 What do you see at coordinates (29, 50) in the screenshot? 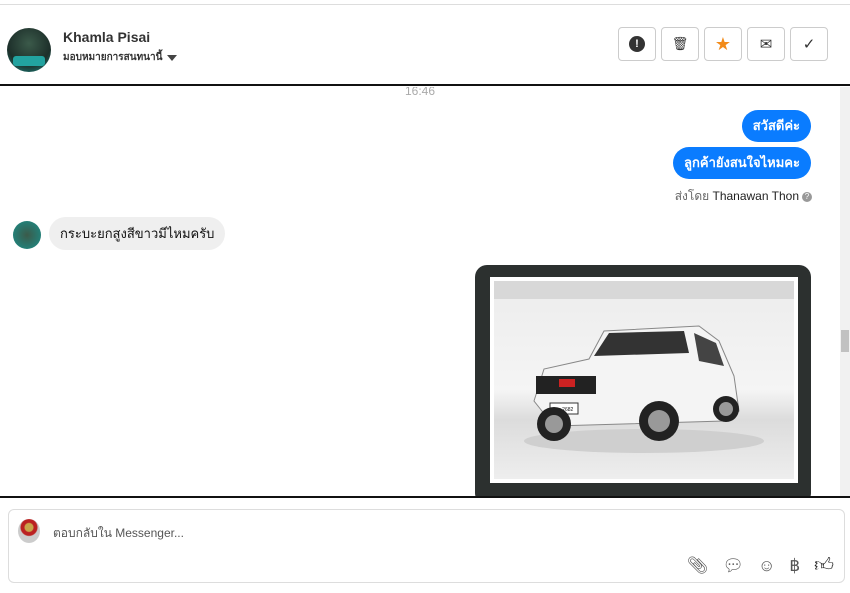
I see `contact-avatar` at bounding box center [29, 50].